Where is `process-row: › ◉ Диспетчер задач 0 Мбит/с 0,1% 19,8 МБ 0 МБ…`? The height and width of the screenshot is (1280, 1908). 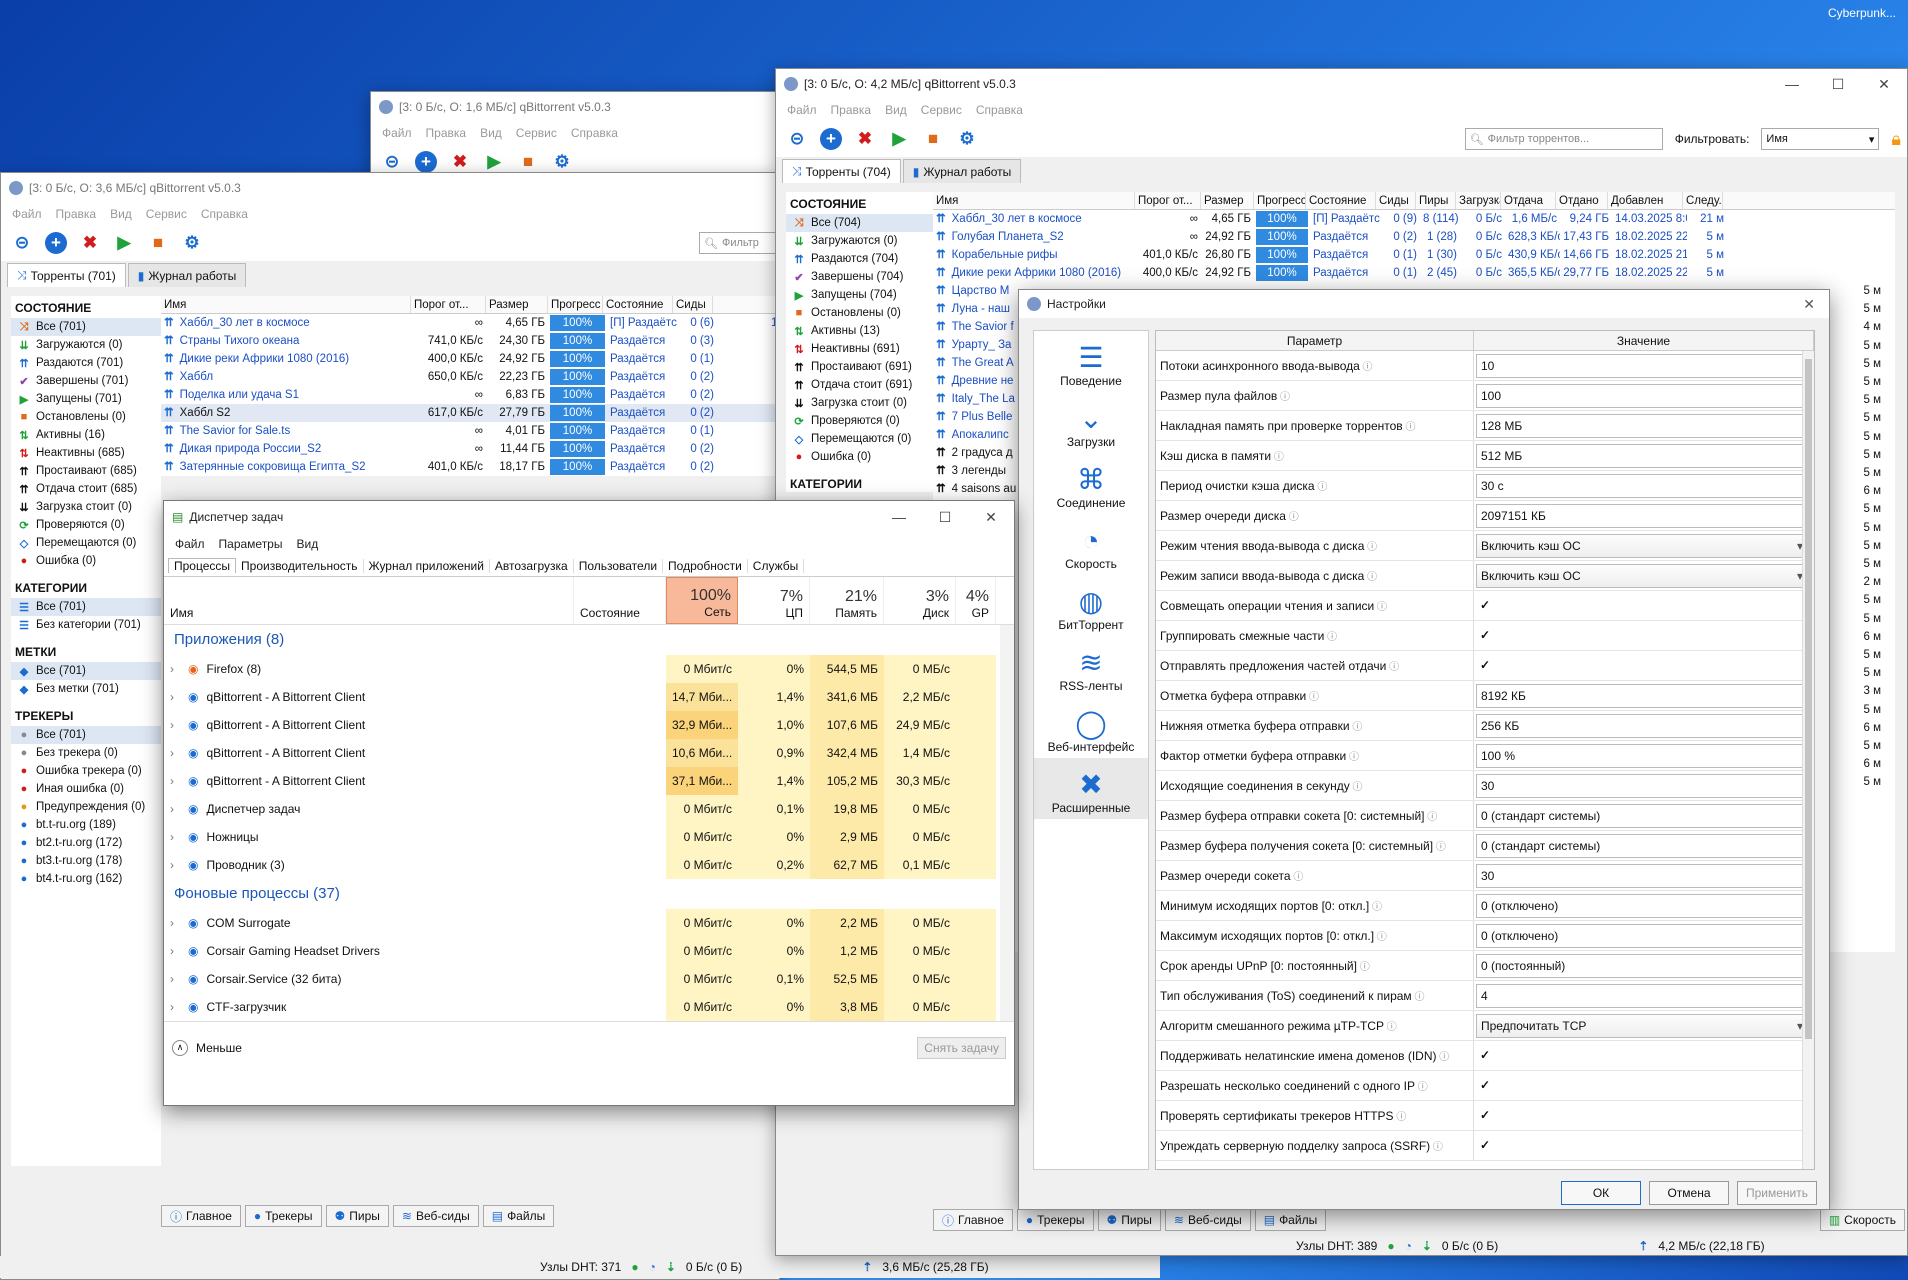 process-row: › ◉ Диспетчер задач 0 Мбит/с 0,1% 19,8 МБ 0 МБ… is located at coordinates (589, 809).